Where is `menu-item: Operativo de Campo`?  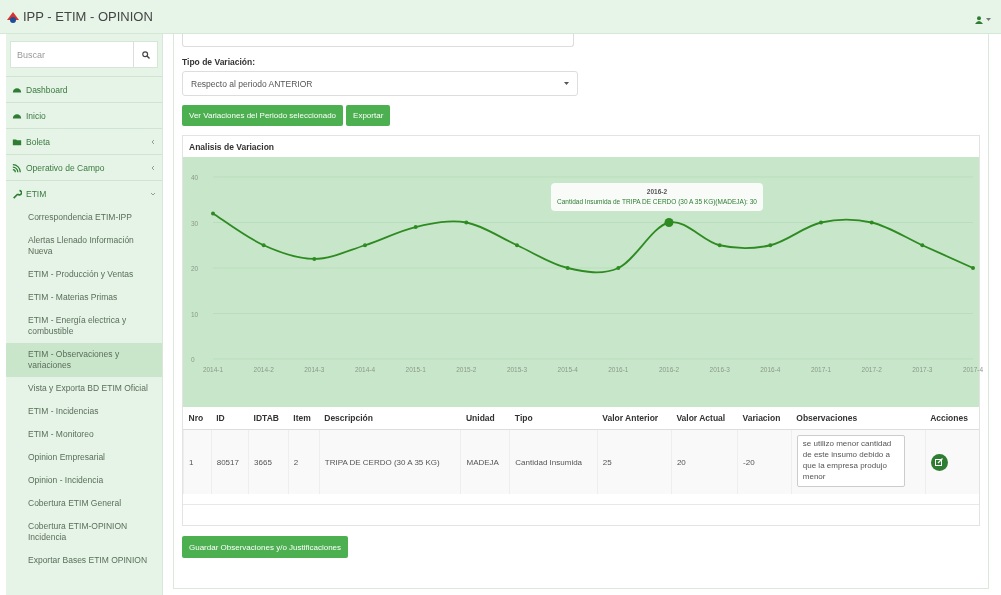
menu-item: Operativo de Campo is located at coordinates (84, 167).